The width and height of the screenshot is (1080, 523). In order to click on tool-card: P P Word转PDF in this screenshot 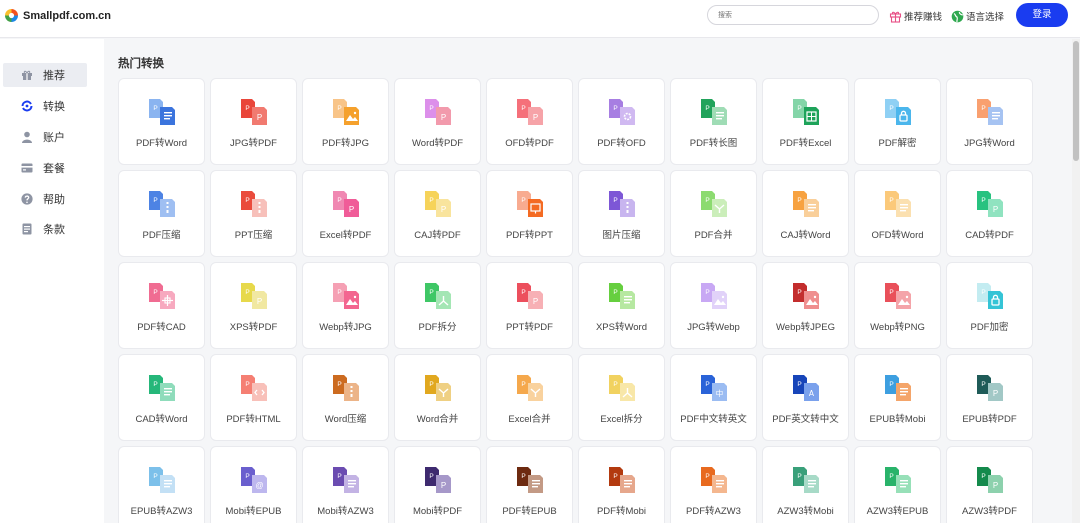, I will do `click(437, 121)`.